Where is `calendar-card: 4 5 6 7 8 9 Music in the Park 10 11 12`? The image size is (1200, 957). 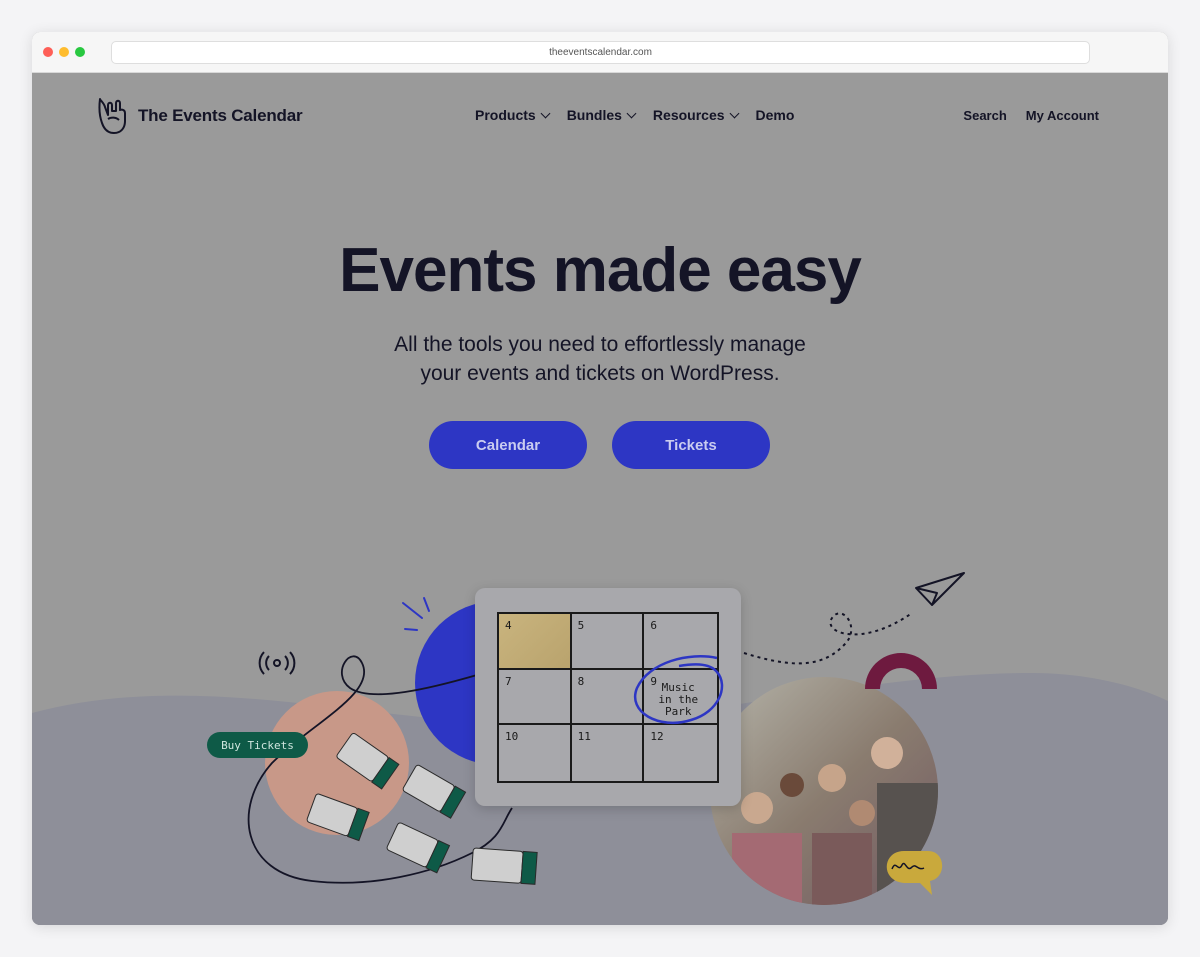 calendar-card: 4 5 6 7 8 9 Music in the Park 10 11 12 is located at coordinates (608, 697).